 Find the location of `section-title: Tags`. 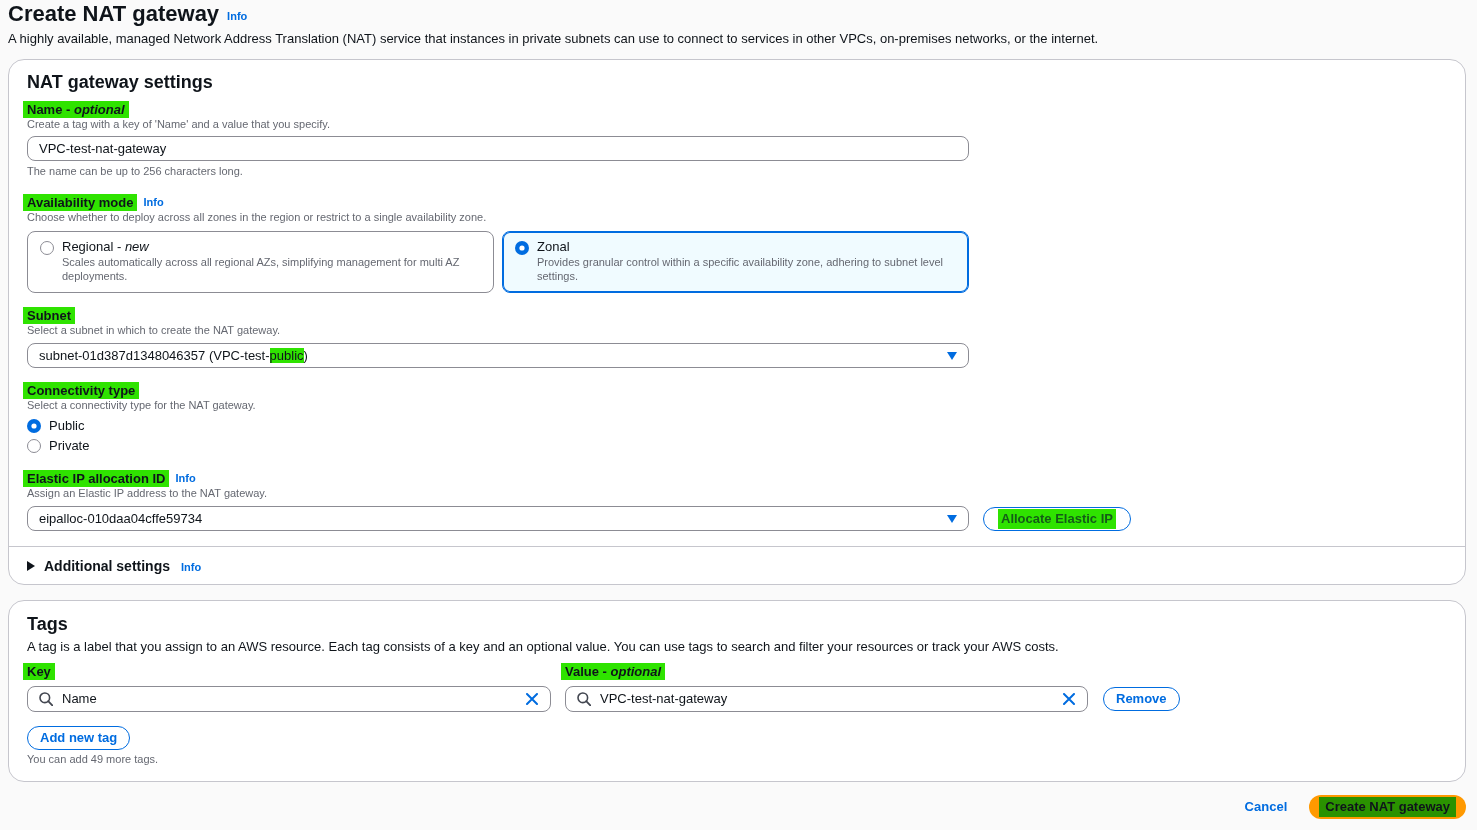

section-title: Tags is located at coordinates (48, 624).